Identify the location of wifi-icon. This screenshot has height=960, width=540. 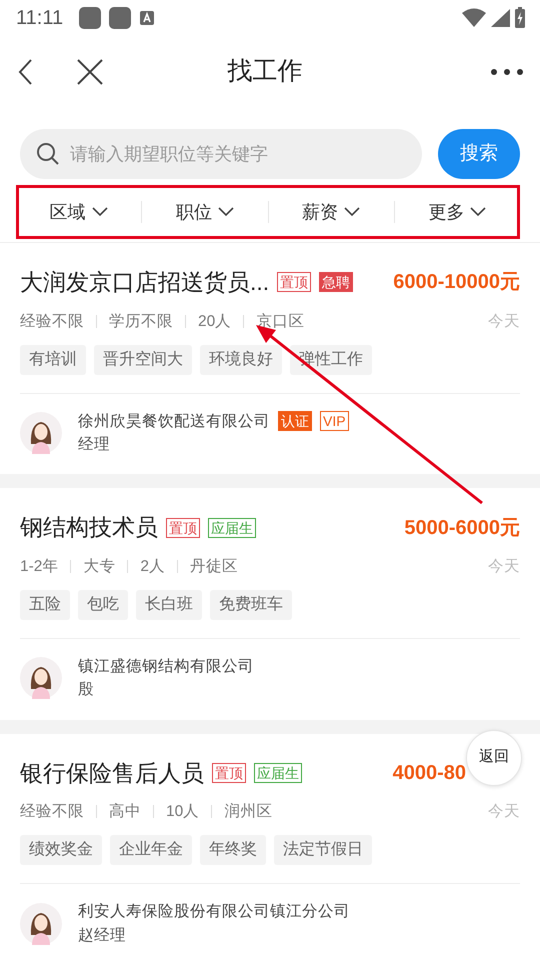
(474, 18).